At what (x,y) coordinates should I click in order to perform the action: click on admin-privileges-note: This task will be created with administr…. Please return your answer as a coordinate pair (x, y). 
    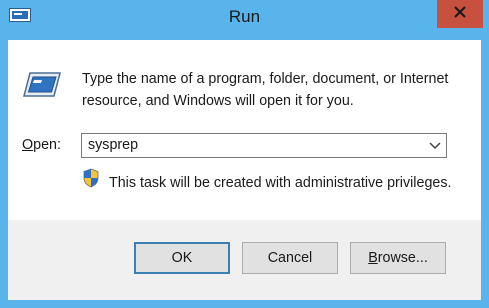
    Looking at the image, I should click on (280, 183).